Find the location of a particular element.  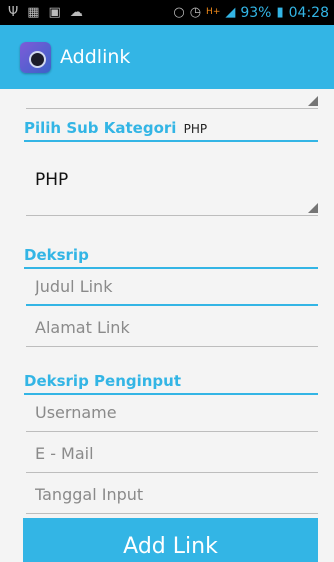

link-title-input is located at coordinates (170, 286).